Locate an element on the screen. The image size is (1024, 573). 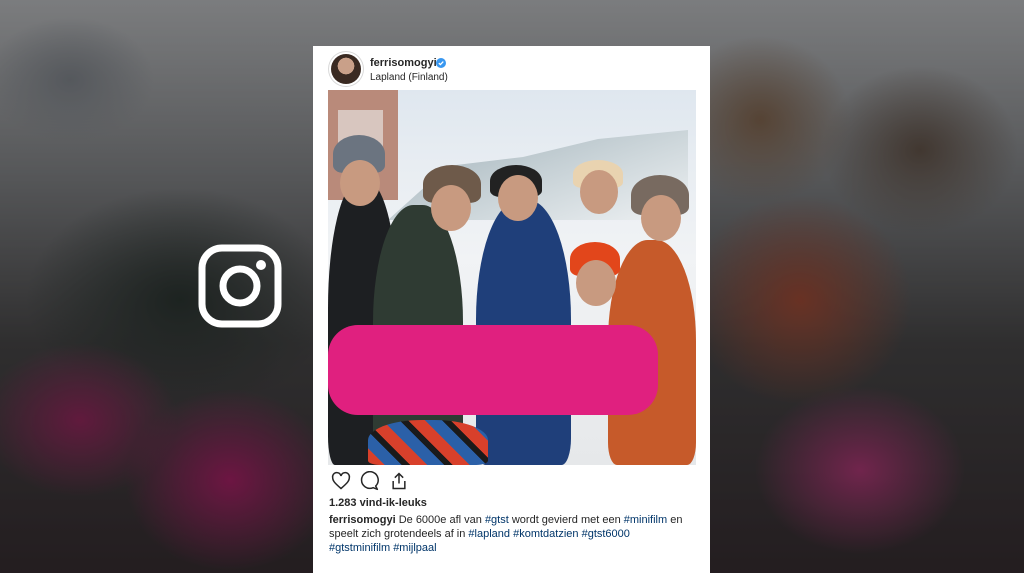
hashtag-link: #gtst is located at coordinates (497, 520).